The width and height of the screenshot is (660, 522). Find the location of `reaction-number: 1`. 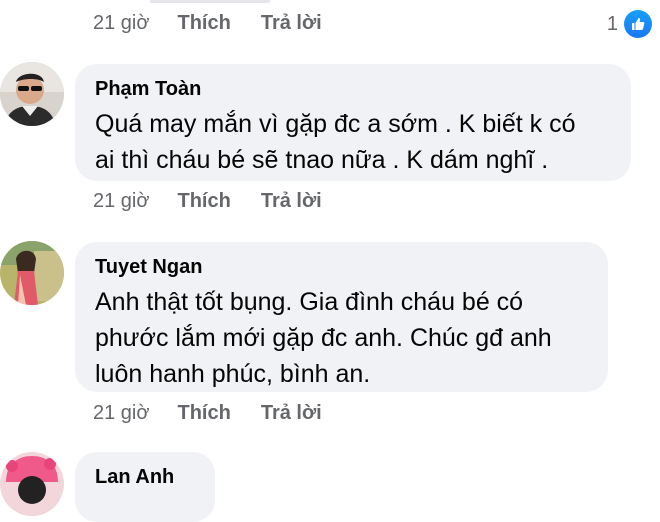

reaction-number: 1 is located at coordinates (612, 23).